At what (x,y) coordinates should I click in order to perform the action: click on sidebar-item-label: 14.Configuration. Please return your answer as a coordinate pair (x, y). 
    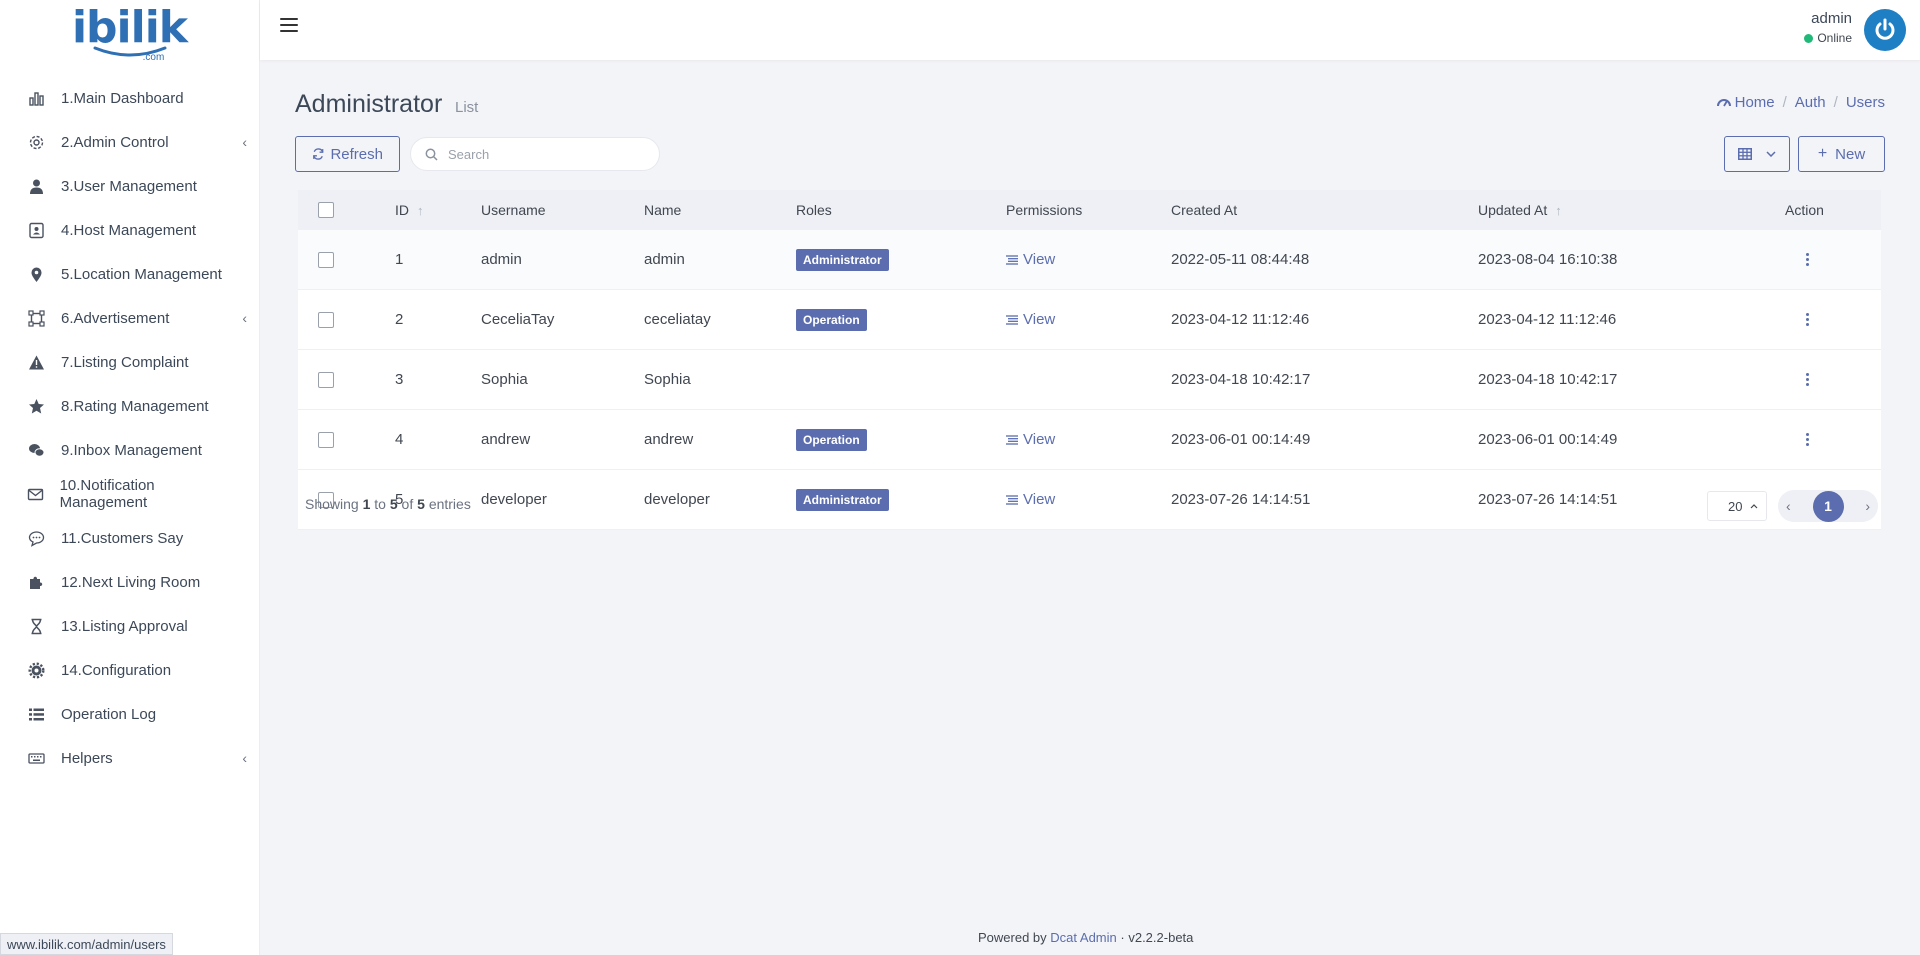
    Looking at the image, I should click on (116, 670).